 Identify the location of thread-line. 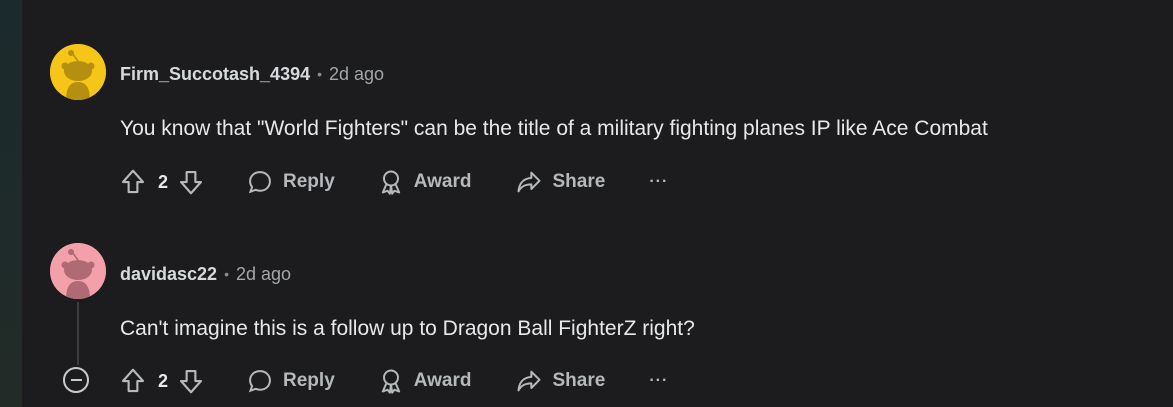
(78, 333).